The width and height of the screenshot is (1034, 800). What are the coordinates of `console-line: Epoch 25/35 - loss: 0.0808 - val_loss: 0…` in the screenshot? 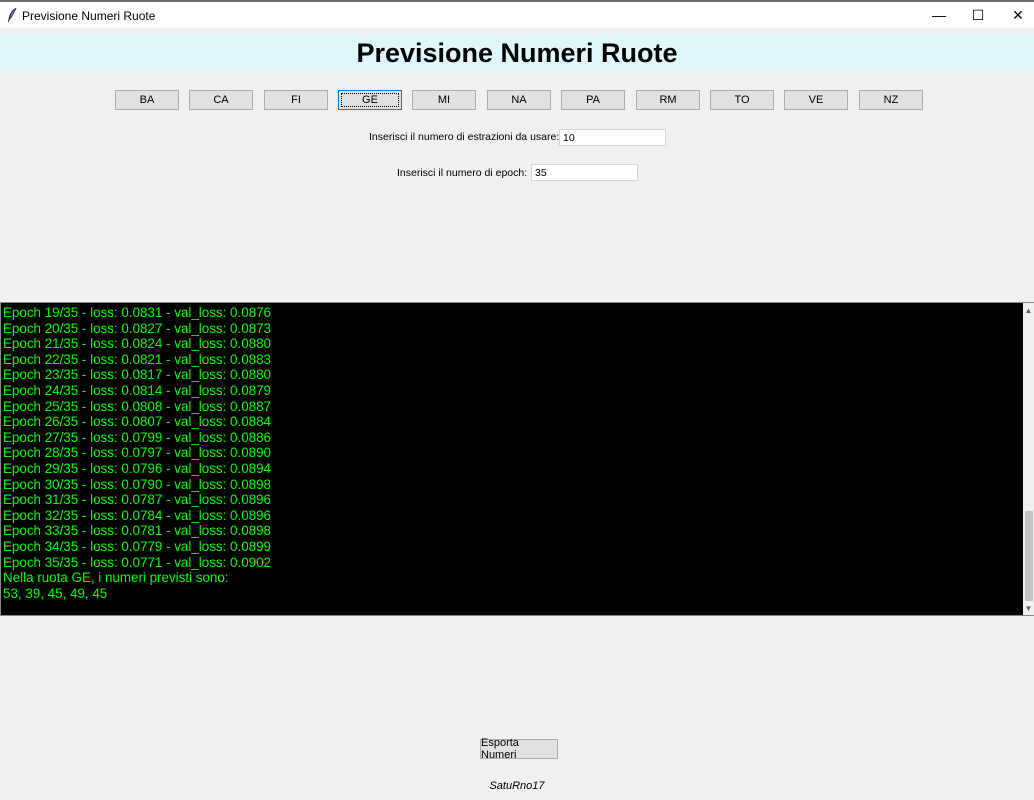 It's located at (137, 406).